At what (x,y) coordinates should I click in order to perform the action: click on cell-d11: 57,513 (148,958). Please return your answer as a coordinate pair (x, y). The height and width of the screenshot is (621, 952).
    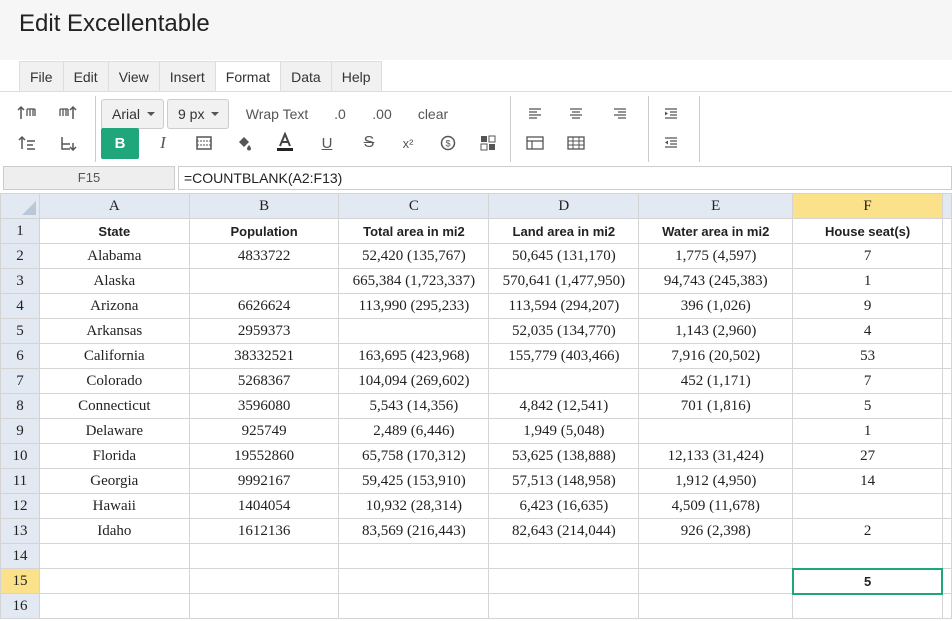
    Looking at the image, I should click on (564, 481).